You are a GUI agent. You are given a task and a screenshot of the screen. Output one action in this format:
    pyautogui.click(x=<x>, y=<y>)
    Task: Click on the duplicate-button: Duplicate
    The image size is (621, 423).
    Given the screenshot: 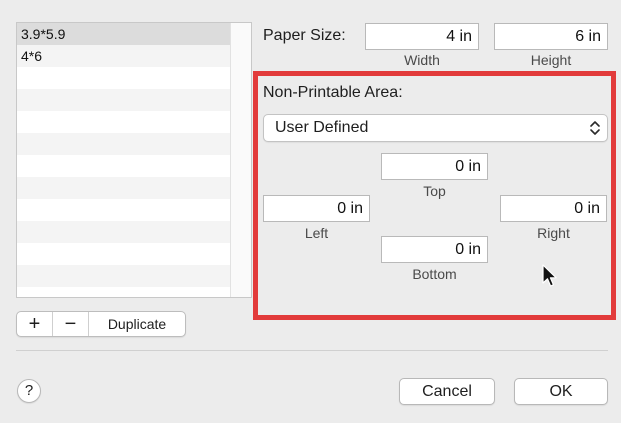 What is the action you would take?
    pyautogui.click(x=137, y=324)
    